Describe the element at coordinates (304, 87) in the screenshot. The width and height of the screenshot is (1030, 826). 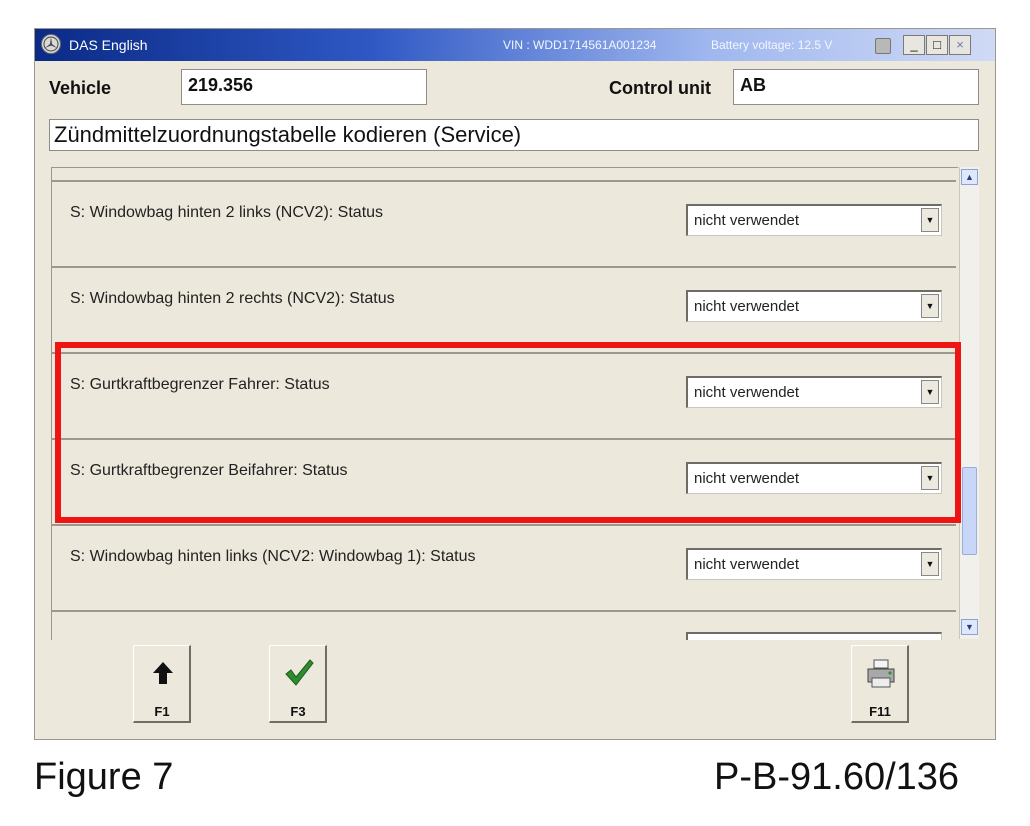
I see `vehicle-field: 219.356` at that location.